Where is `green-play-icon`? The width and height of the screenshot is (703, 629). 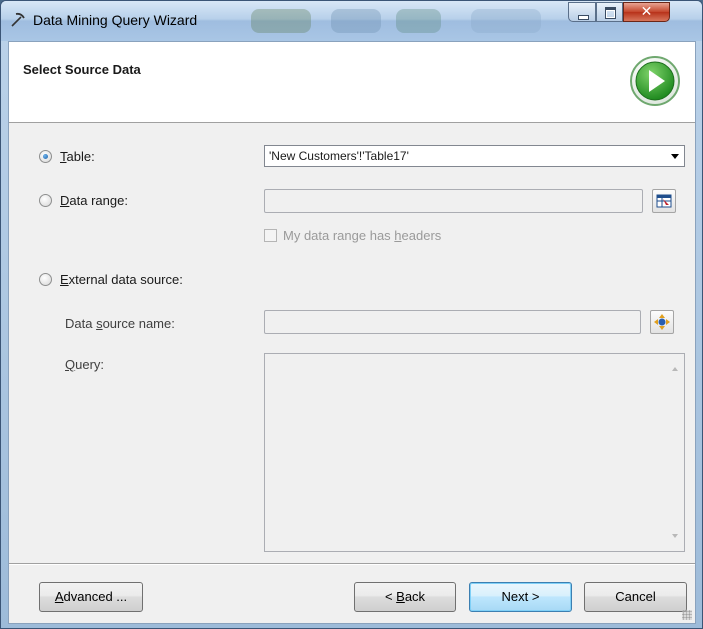 green-play-icon is located at coordinates (655, 81).